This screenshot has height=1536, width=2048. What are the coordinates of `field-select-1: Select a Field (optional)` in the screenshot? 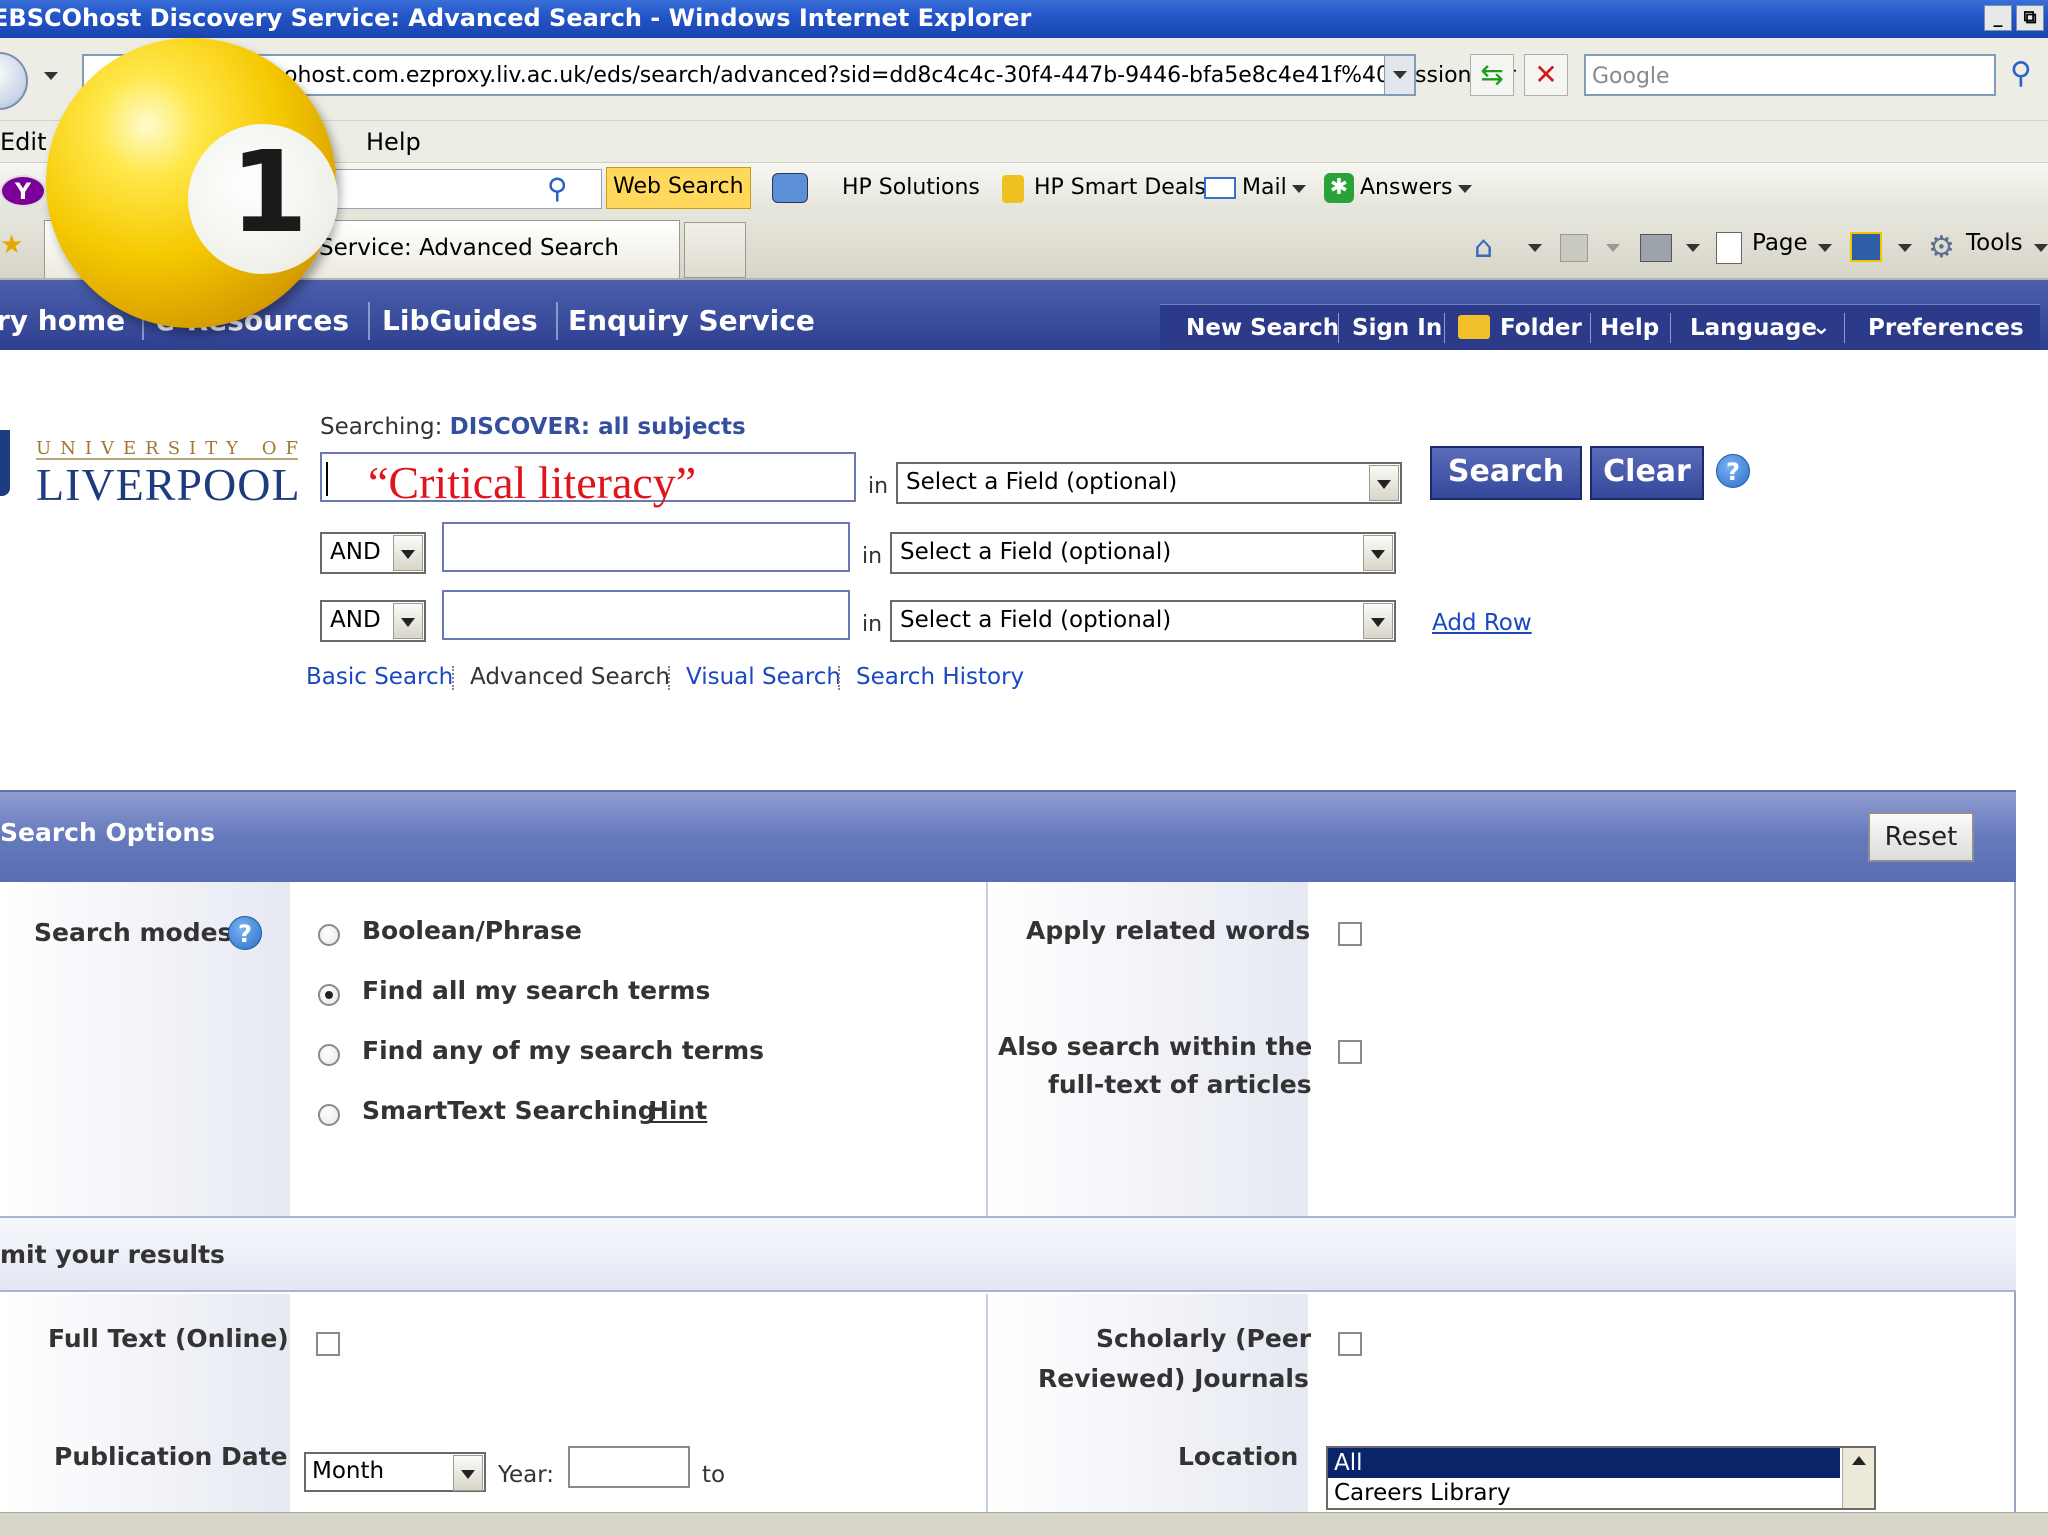 It's located at (1149, 483).